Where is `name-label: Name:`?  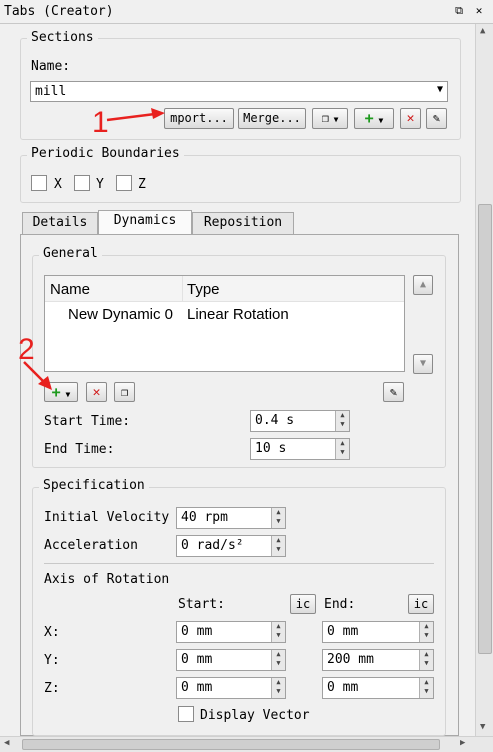 name-label: Name: is located at coordinates (51, 66).